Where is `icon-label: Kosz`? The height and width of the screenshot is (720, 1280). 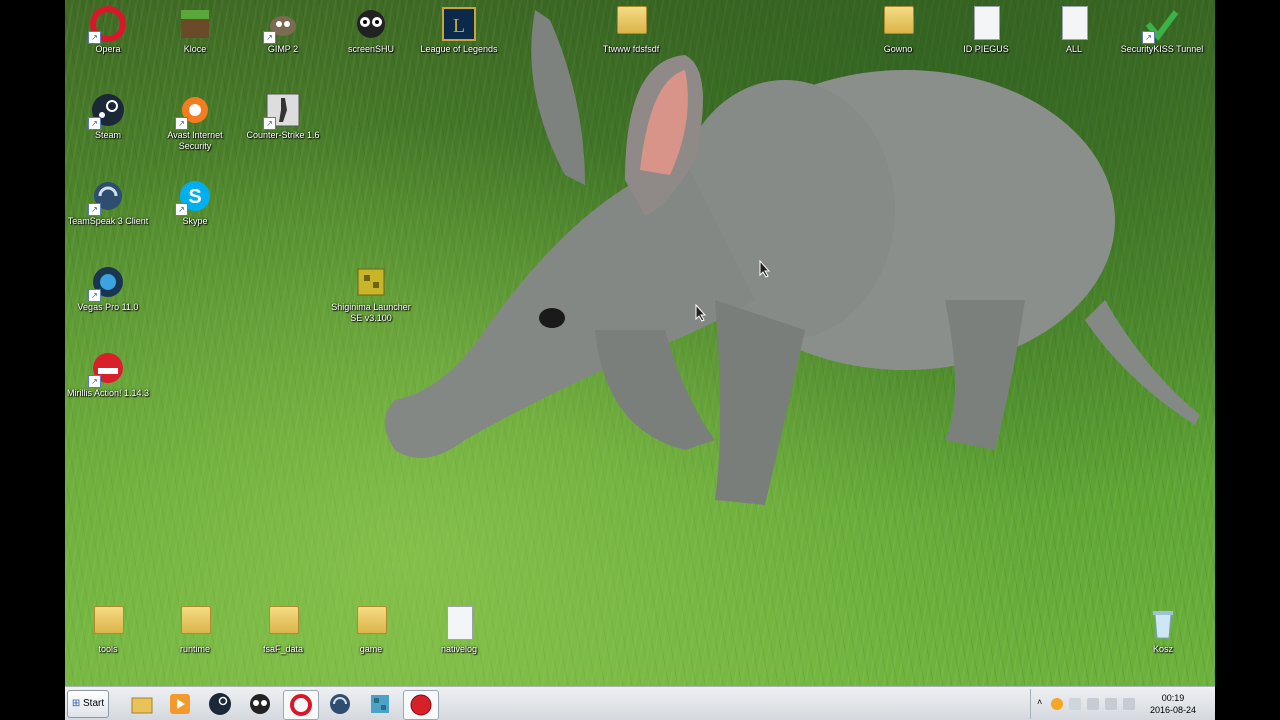
icon-label: Kosz is located at coordinates (1162, 649).